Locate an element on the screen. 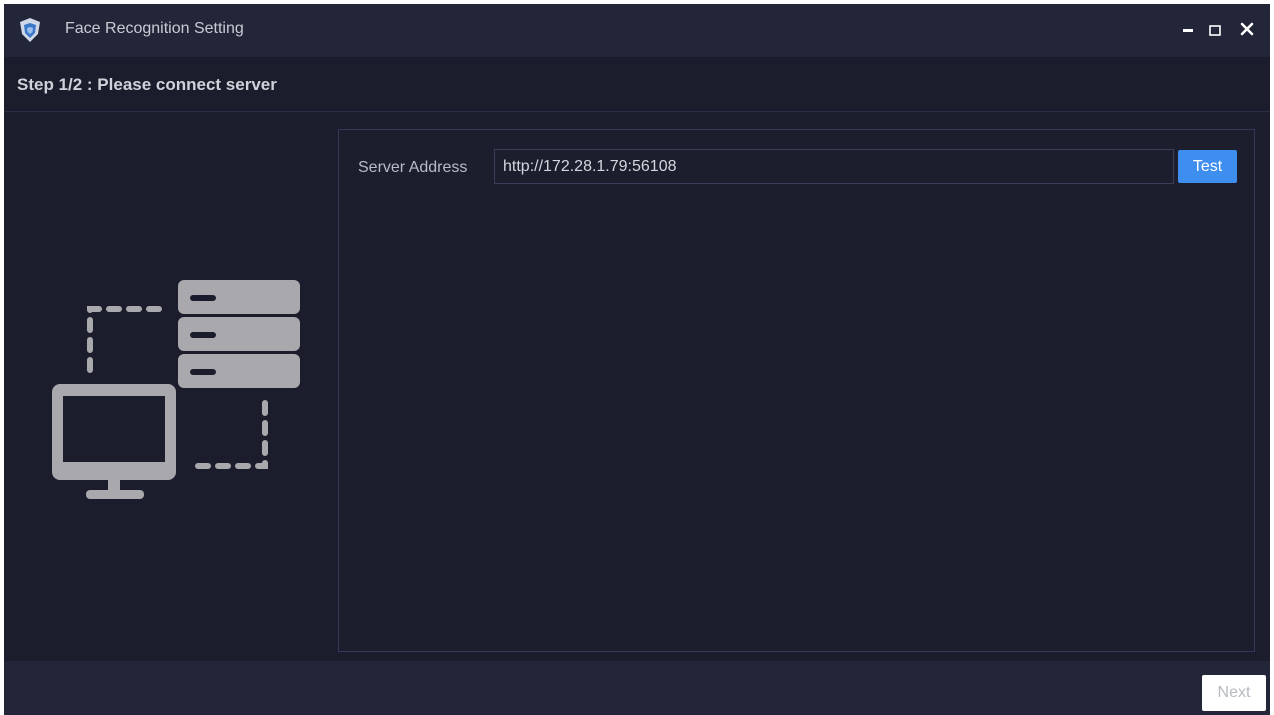 This screenshot has width=1274, height=715. close-icon is located at coordinates (1248, 30).